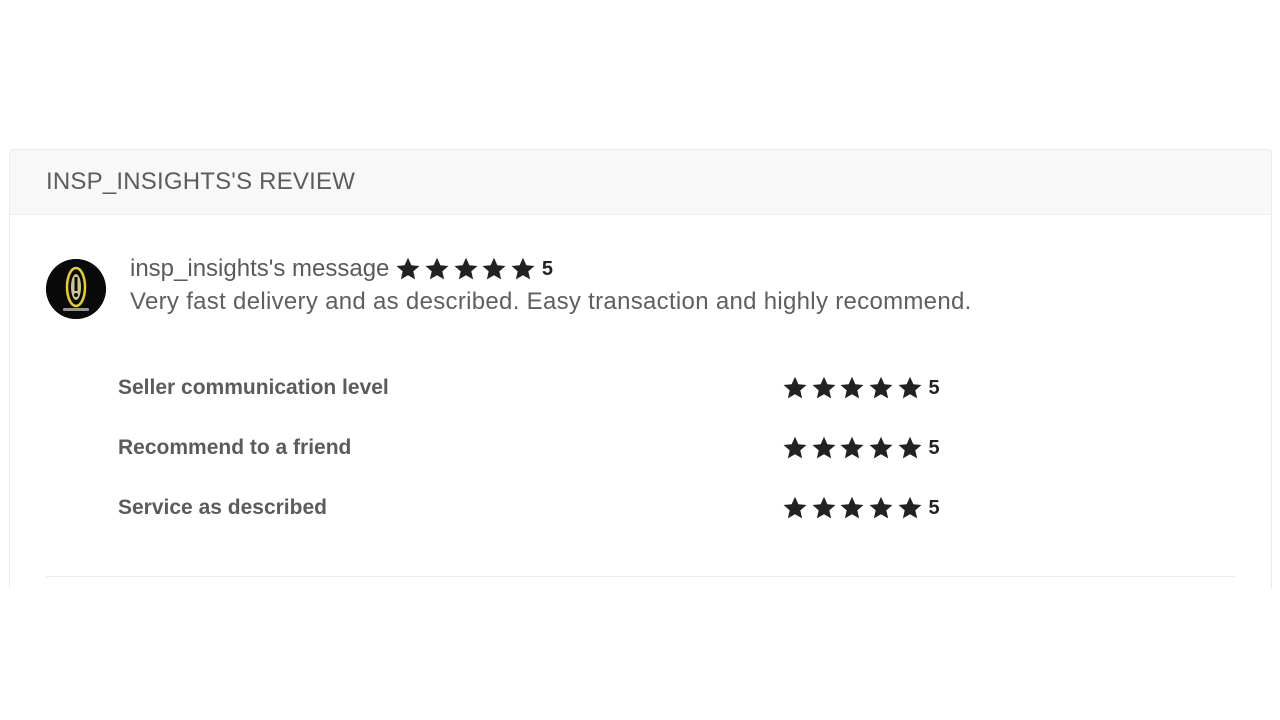 This screenshot has height=720, width=1280. What do you see at coordinates (222, 507) in the screenshot?
I see `criteria-label: Service as described` at bounding box center [222, 507].